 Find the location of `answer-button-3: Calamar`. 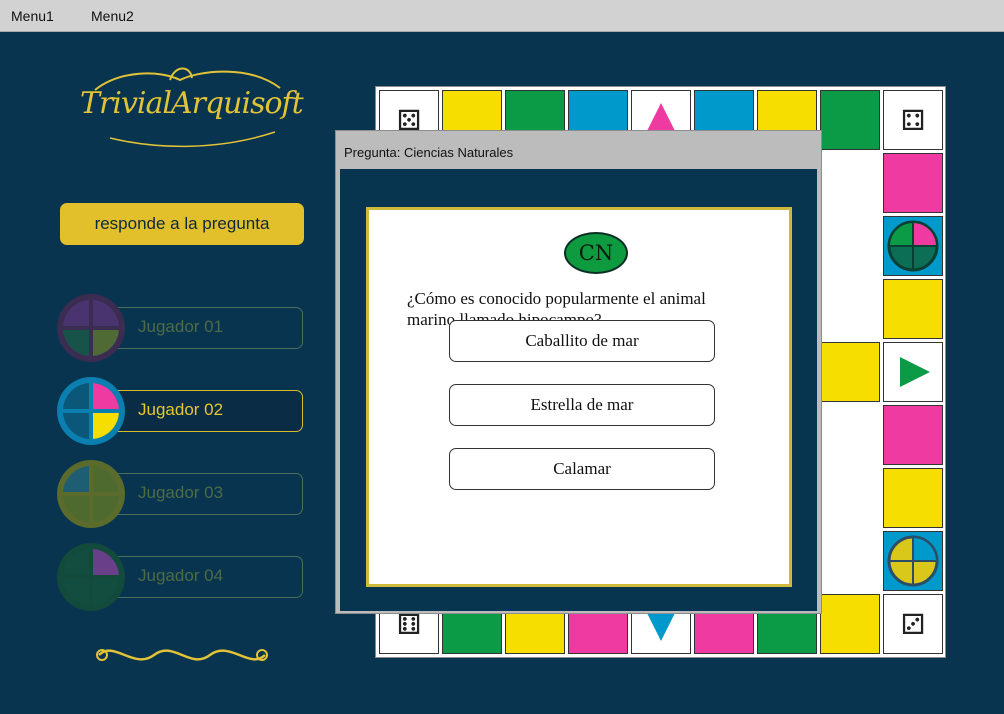

answer-button-3: Calamar is located at coordinates (582, 469).